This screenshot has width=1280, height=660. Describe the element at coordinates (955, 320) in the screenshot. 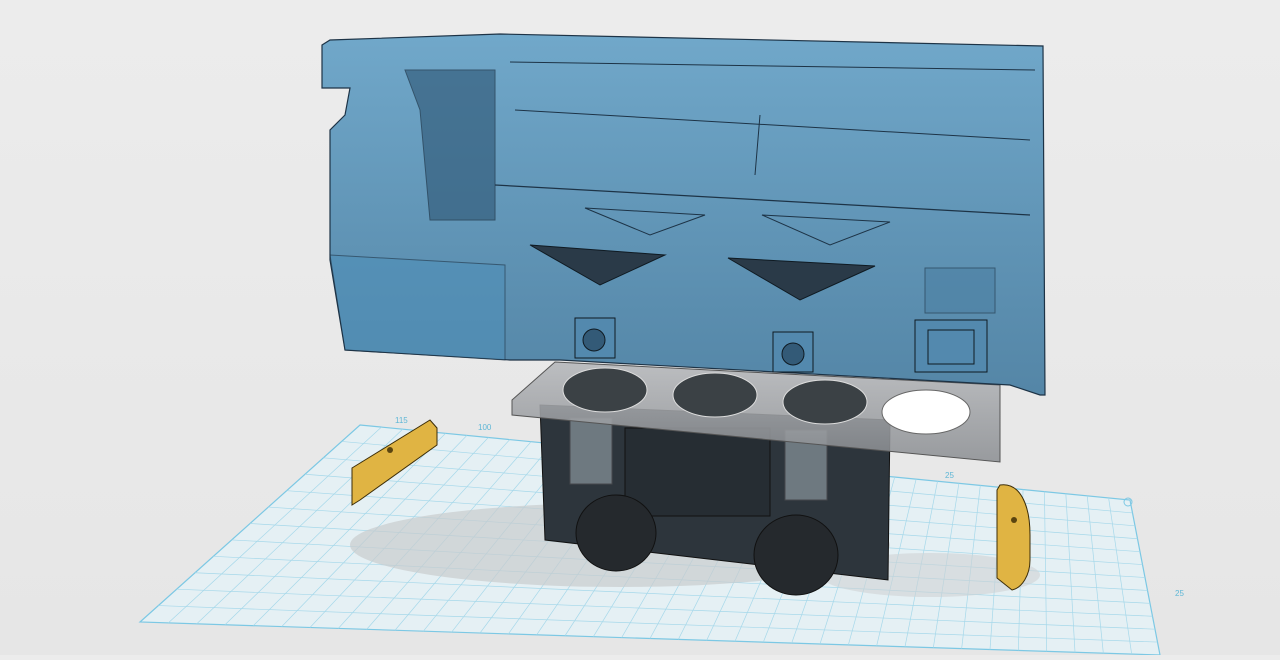

I see `connector-block` at that location.